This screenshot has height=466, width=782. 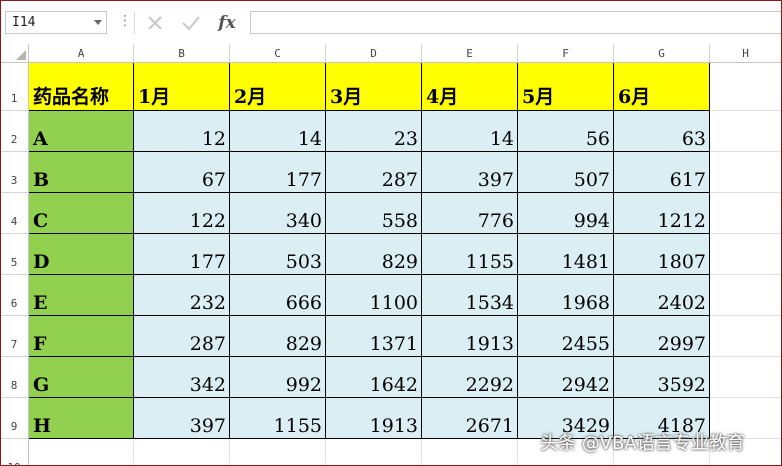 What do you see at coordinates (566, 295) in the screenshot?
I see `value-cell: 1968` at bounding box center [566, 295].